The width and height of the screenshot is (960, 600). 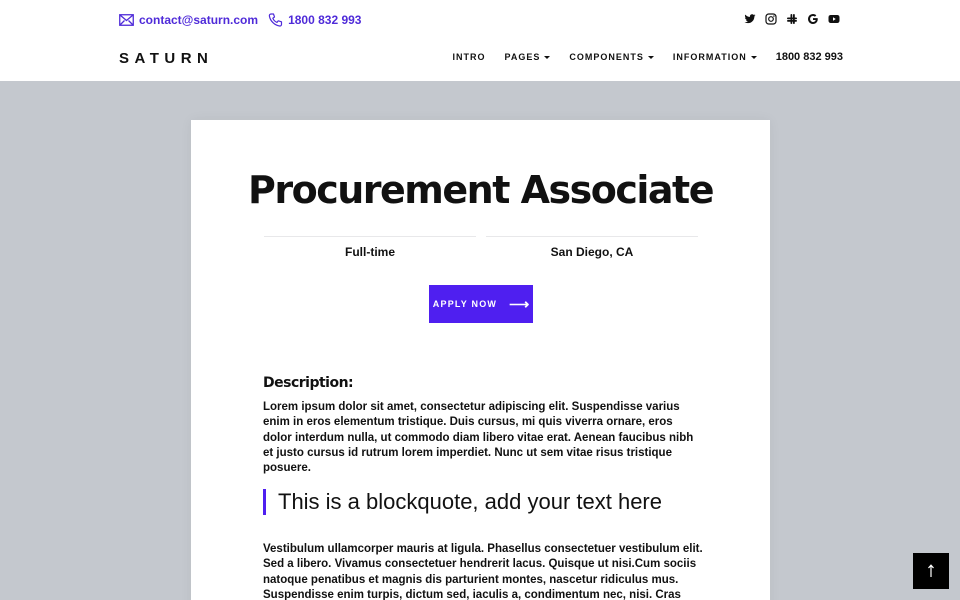 I want to click on email-link: contact@saturn.com, so click(x=188, y=20).